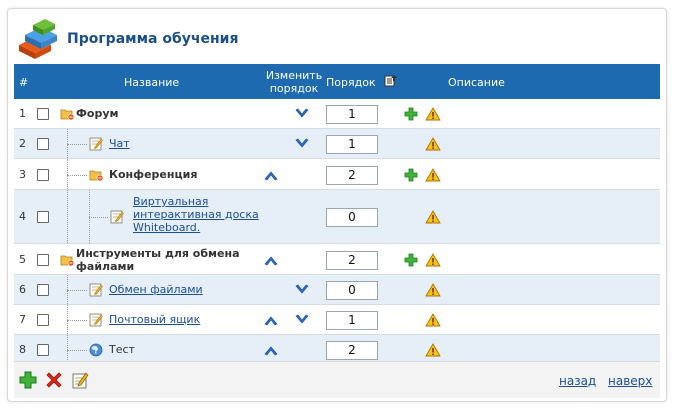 The width and height of the screenshot is (675, 410). I want to click on table-row: 3 Конференция, so click(337, 174).